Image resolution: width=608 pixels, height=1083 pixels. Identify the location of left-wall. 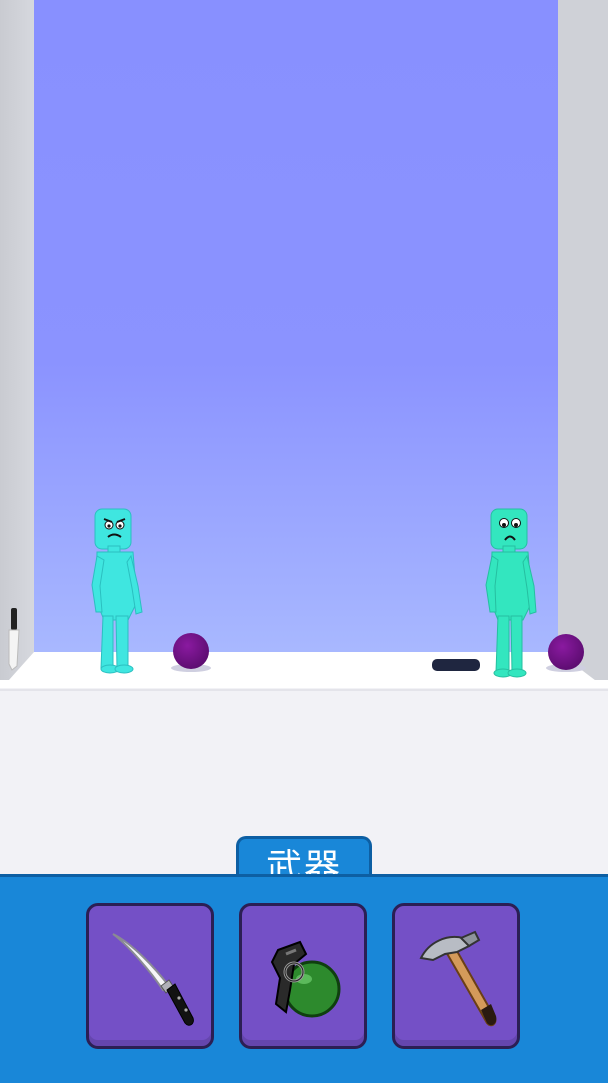
(17, 340).